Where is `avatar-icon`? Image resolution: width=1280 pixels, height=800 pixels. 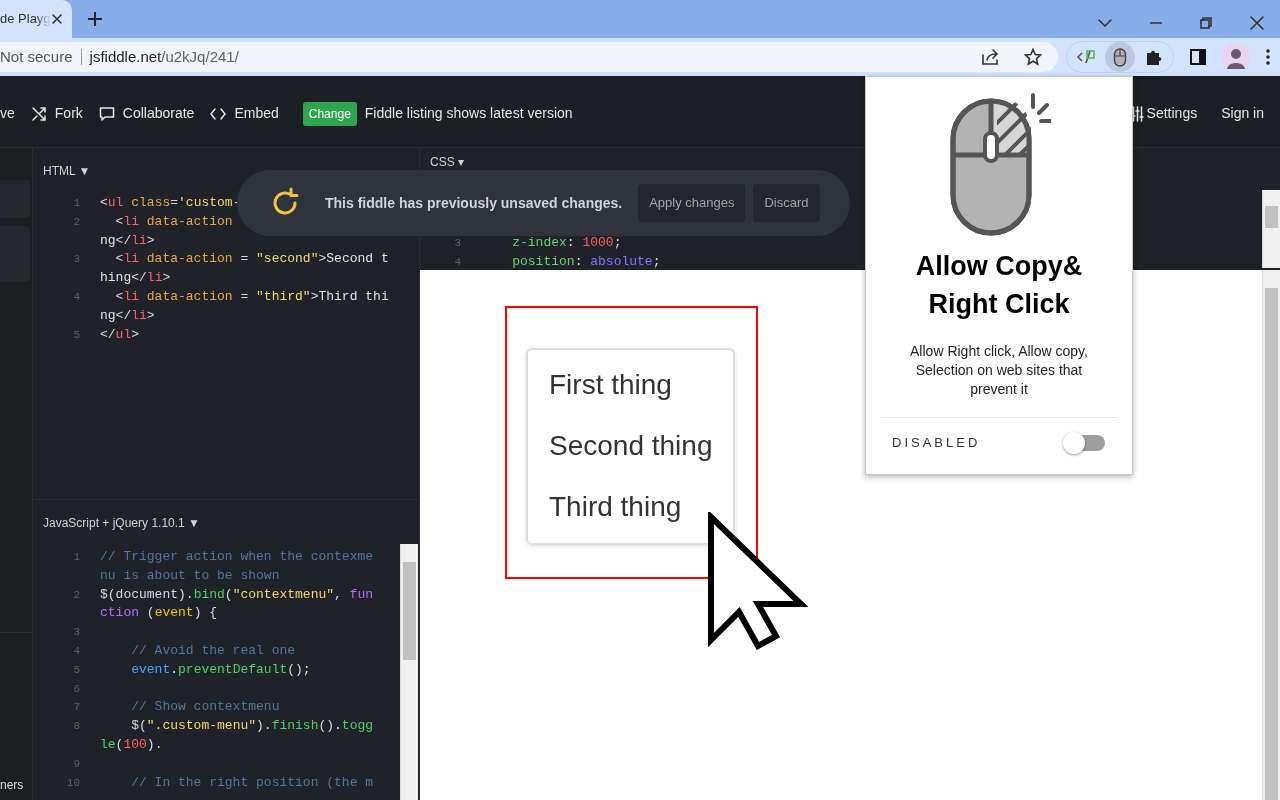
avatar-icon is located at coordinates (1236, 57).